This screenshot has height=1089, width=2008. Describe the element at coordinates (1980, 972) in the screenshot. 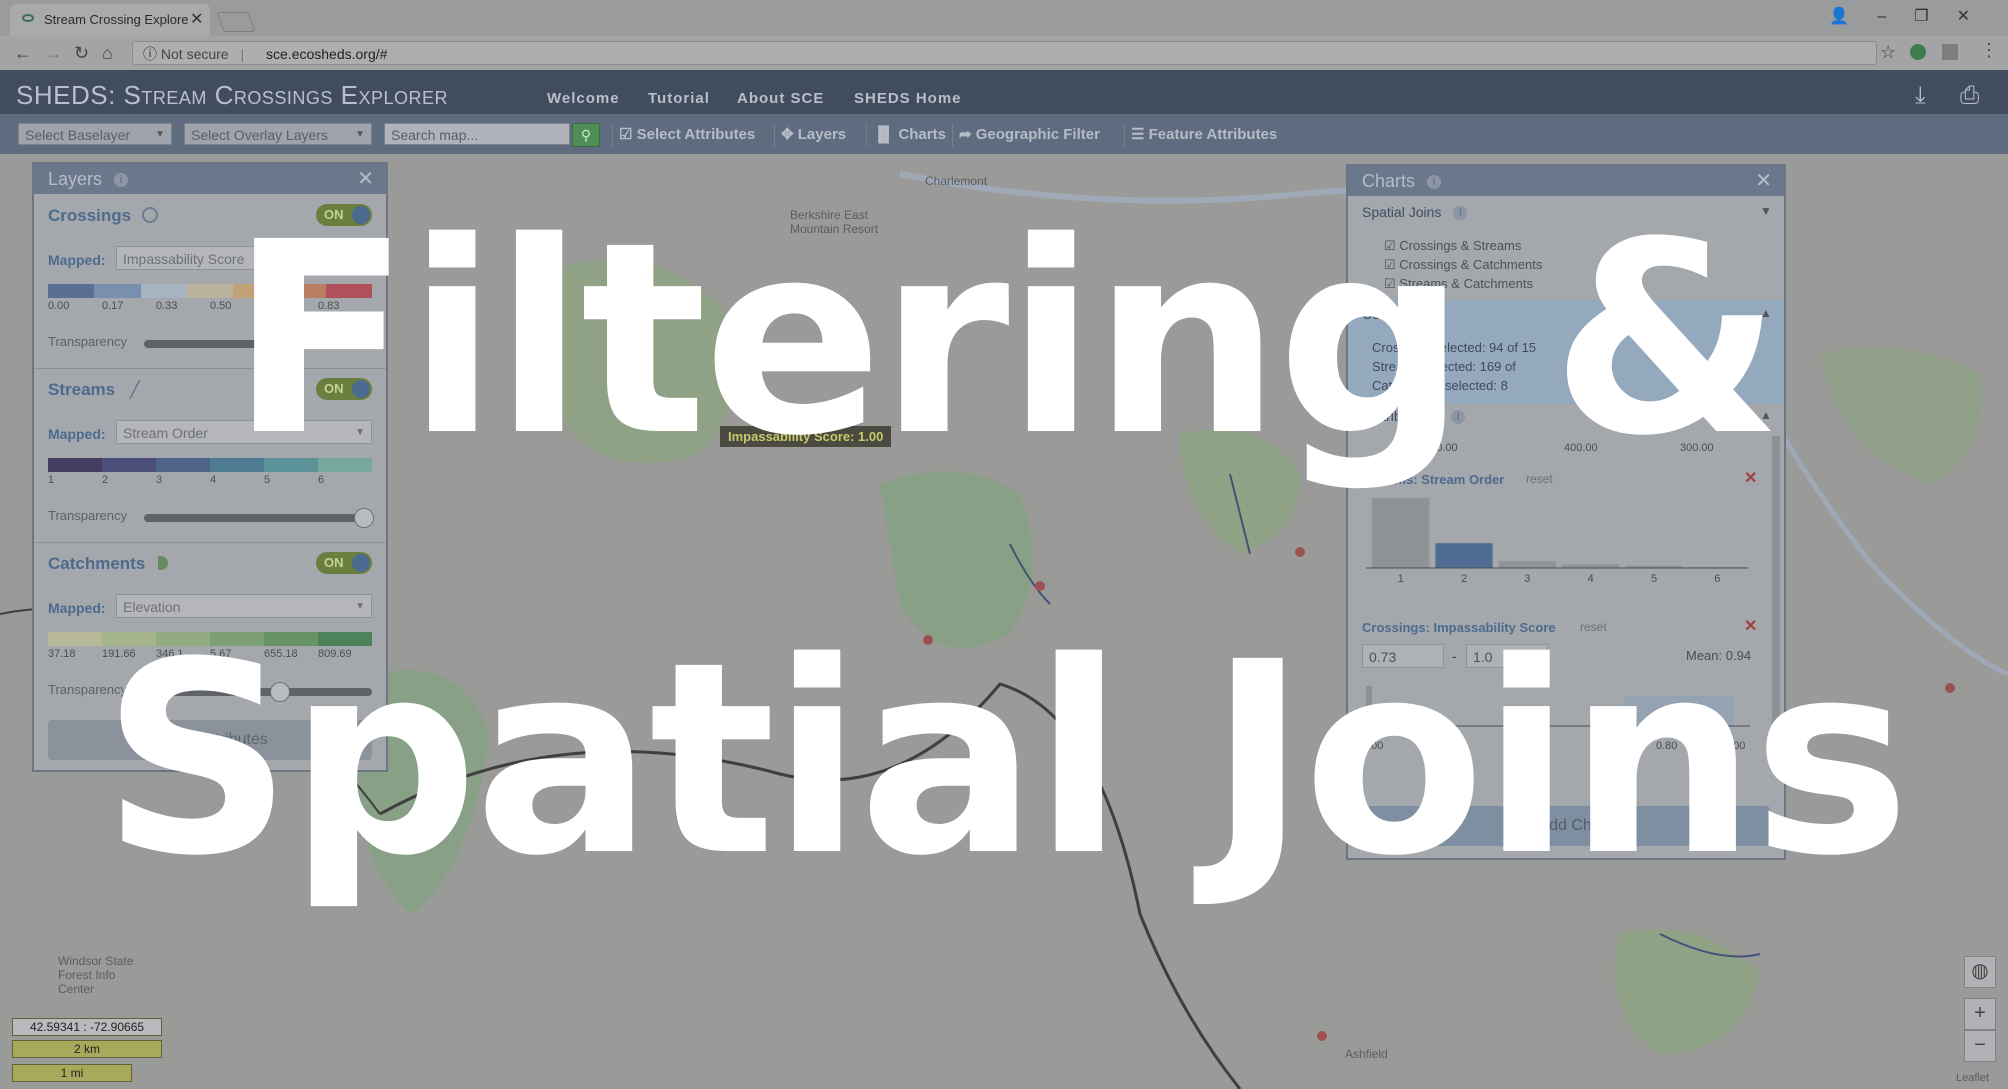

I see `globe-icon: ◍` at that location.